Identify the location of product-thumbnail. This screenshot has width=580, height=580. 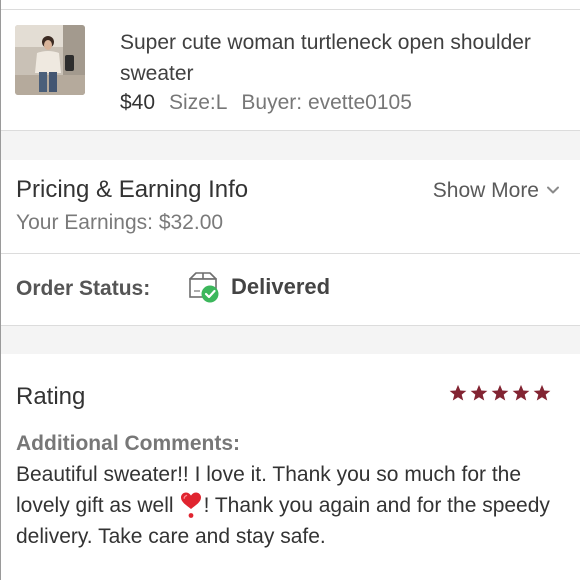
(50, 60).